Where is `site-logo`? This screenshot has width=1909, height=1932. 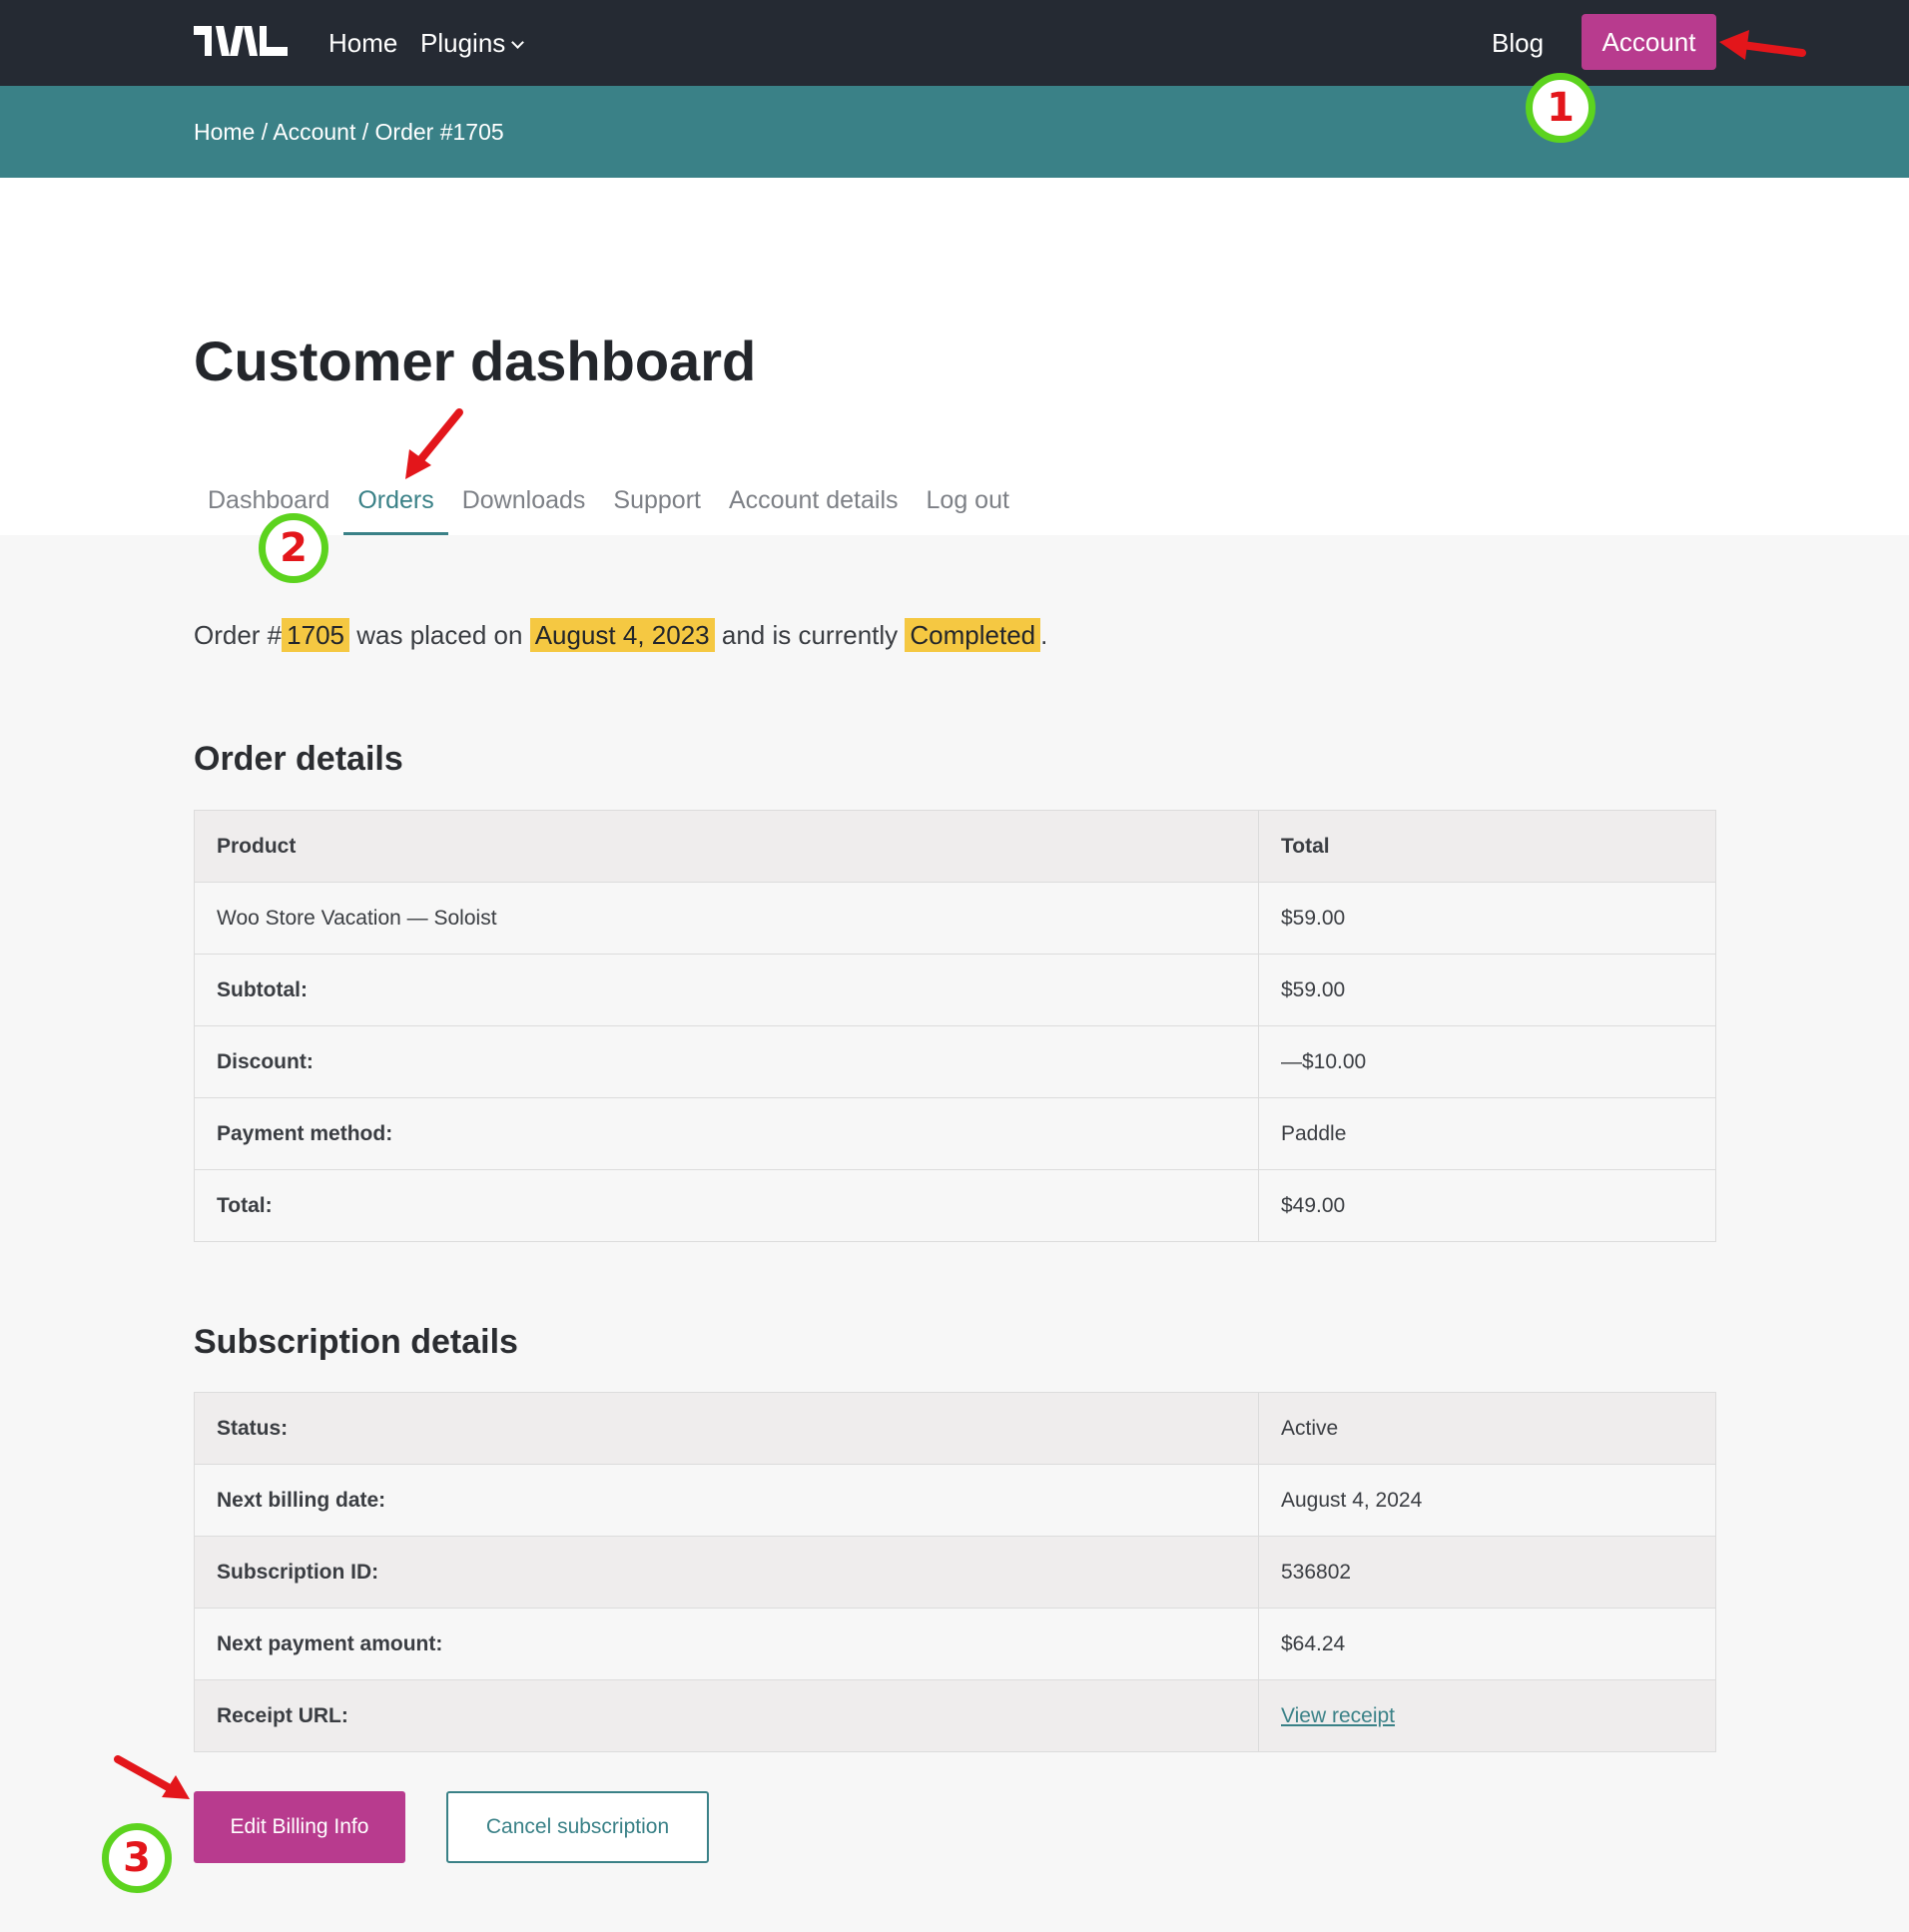 site-logo is located at coordinates (242, 41).